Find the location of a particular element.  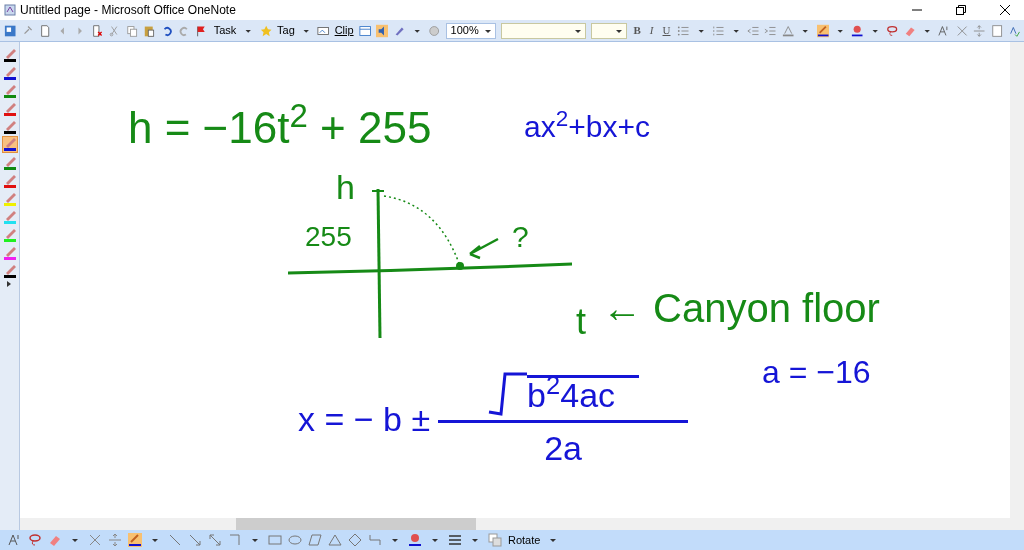

handwritten-text: ← Canyon floor is located at coordinates (741, 308).